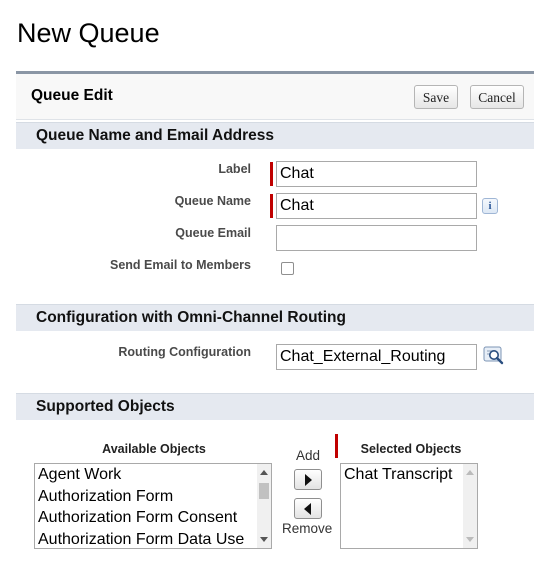  Describe the element at coordinates (376, 174) in the screenshot. I see `label-input` at that location.